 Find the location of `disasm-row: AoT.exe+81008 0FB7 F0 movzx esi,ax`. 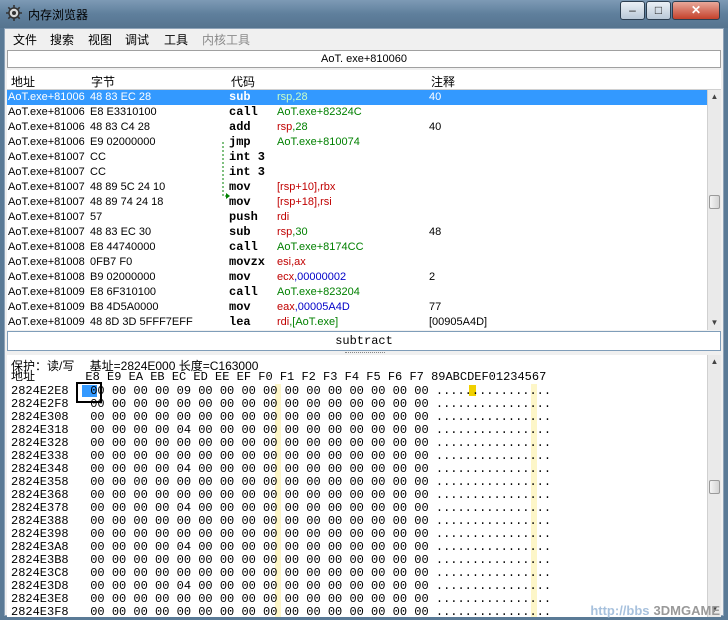

disasm-row: AoT.exe+81008 0FB7 F0 movzx esi,ax is located at coordinates (357, 262).